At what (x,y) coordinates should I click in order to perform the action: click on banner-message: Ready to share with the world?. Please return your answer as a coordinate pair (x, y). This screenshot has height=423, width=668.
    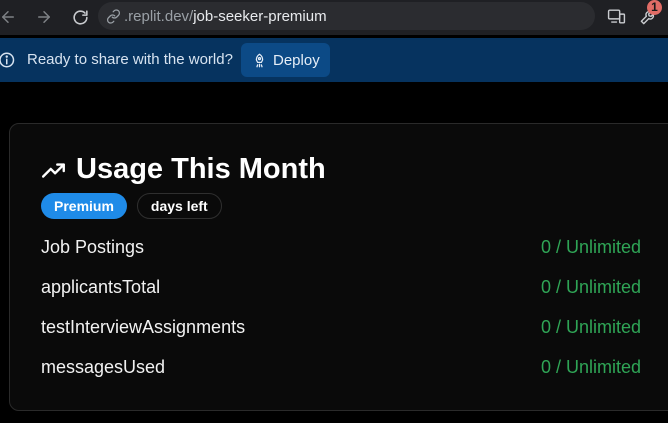
    Looking at the image, I should click on (130, 59).